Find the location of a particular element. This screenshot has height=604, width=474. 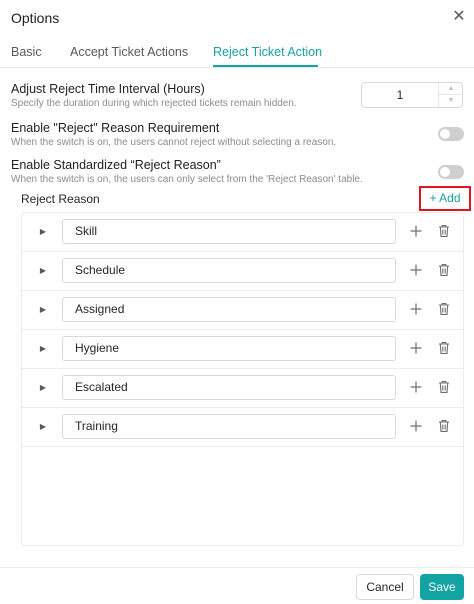

reason-row: ▶ Training is located at coordinates (242, 427).